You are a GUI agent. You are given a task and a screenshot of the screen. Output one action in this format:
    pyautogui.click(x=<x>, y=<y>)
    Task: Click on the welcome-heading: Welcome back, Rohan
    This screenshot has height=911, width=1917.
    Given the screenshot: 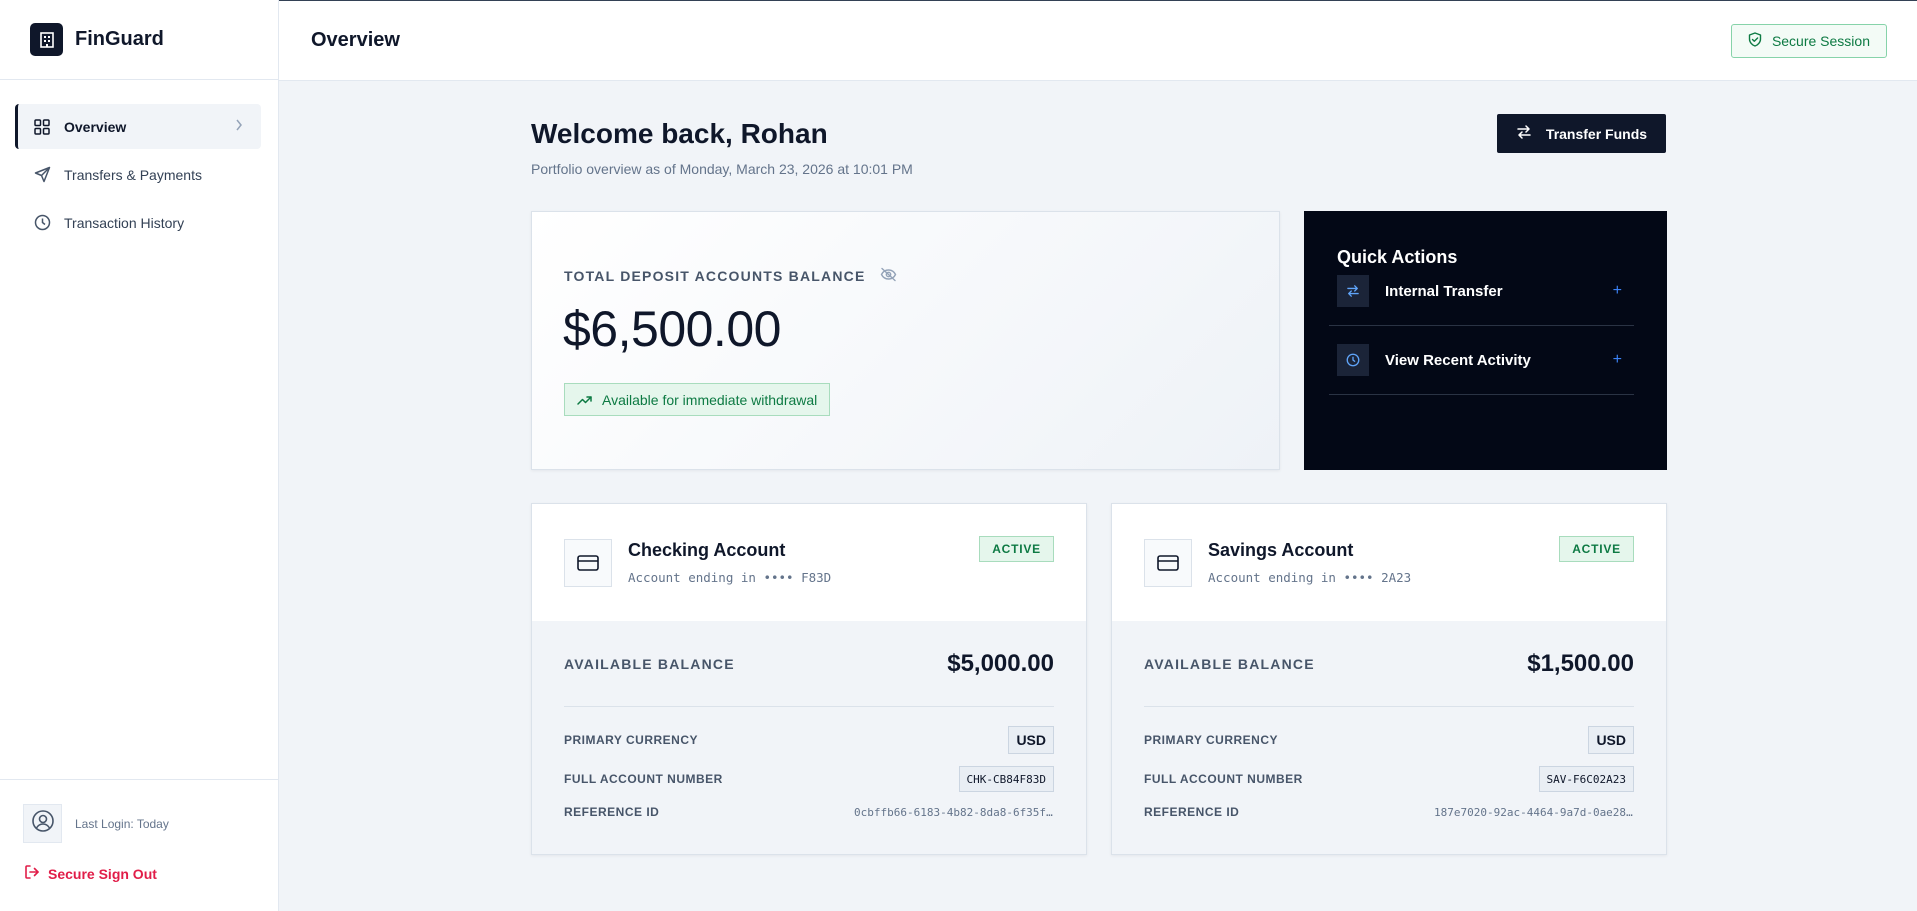 What is the action you would take?
    pyautogui.click(x=679, y=133)
    